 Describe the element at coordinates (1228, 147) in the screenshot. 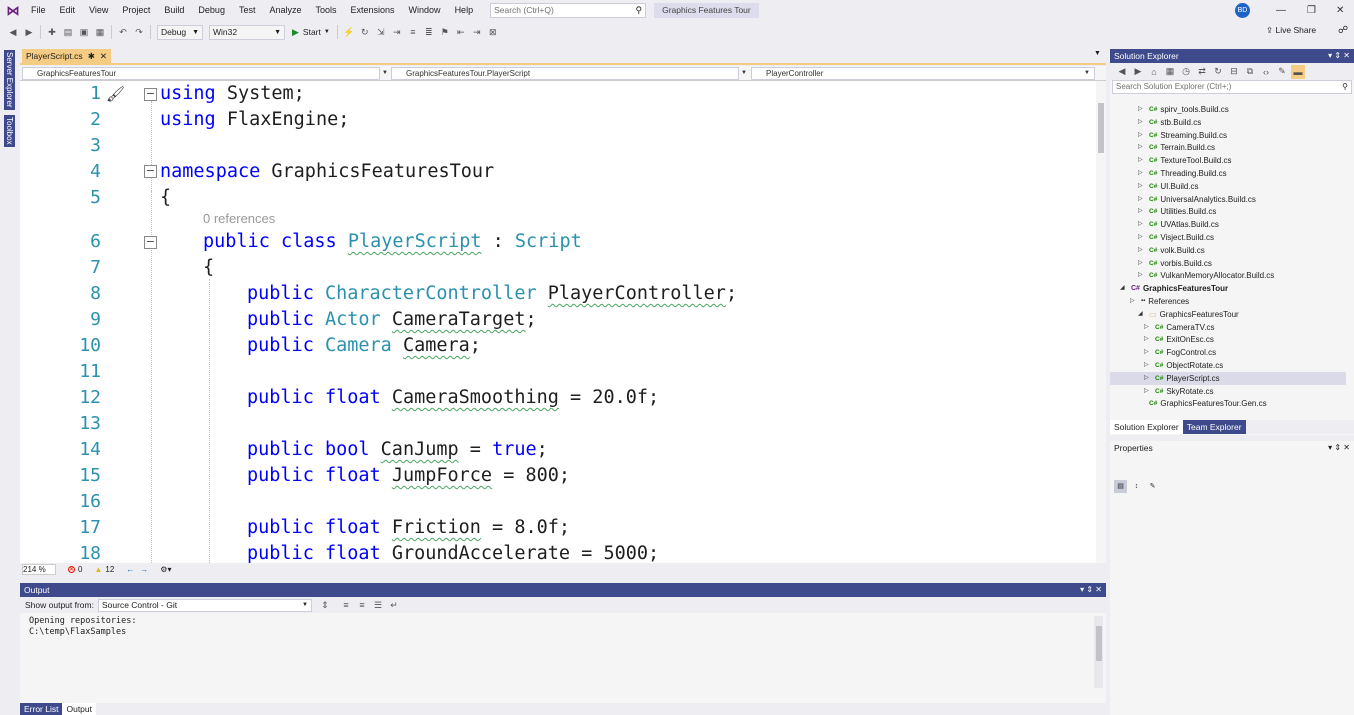

I see `tree-item: ▷ C# Terrain.Build.cs` at that location.